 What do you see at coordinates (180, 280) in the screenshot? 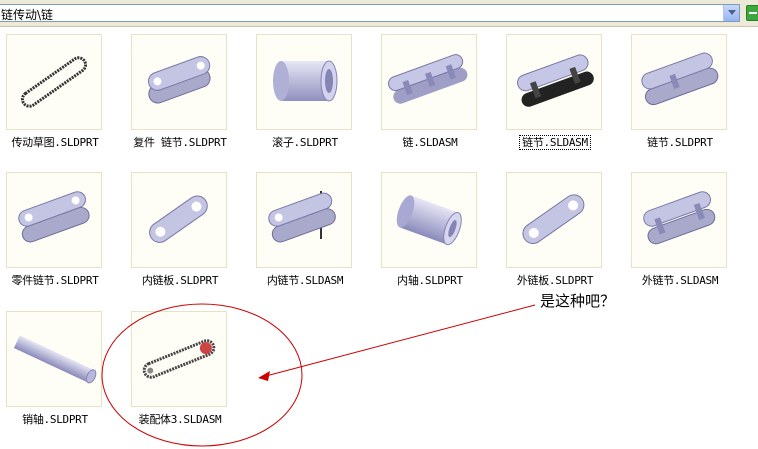
I see `file-name: 内链板.SLDPRT` at bounding box center [180, 280].